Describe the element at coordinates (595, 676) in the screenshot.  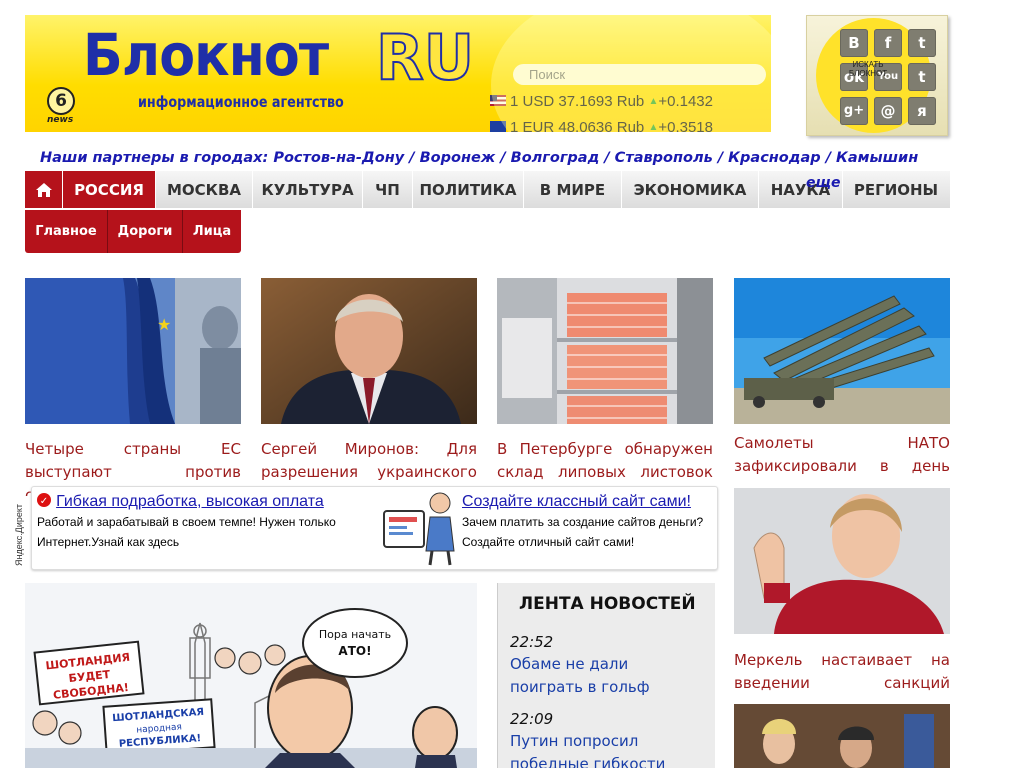
I see `feed-headline: Обаме не дали поиграть в гольф` at that location.